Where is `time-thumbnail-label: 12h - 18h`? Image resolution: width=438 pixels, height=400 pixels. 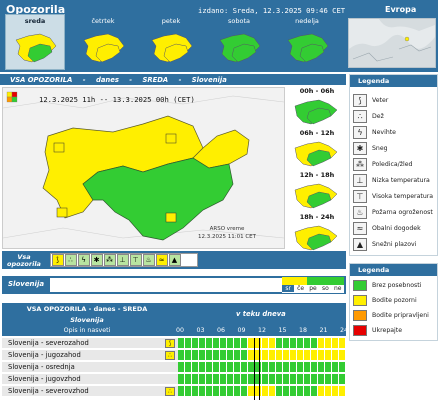 time-thumbnail-label: 12h - 18h is located at coordinates (317, 175).